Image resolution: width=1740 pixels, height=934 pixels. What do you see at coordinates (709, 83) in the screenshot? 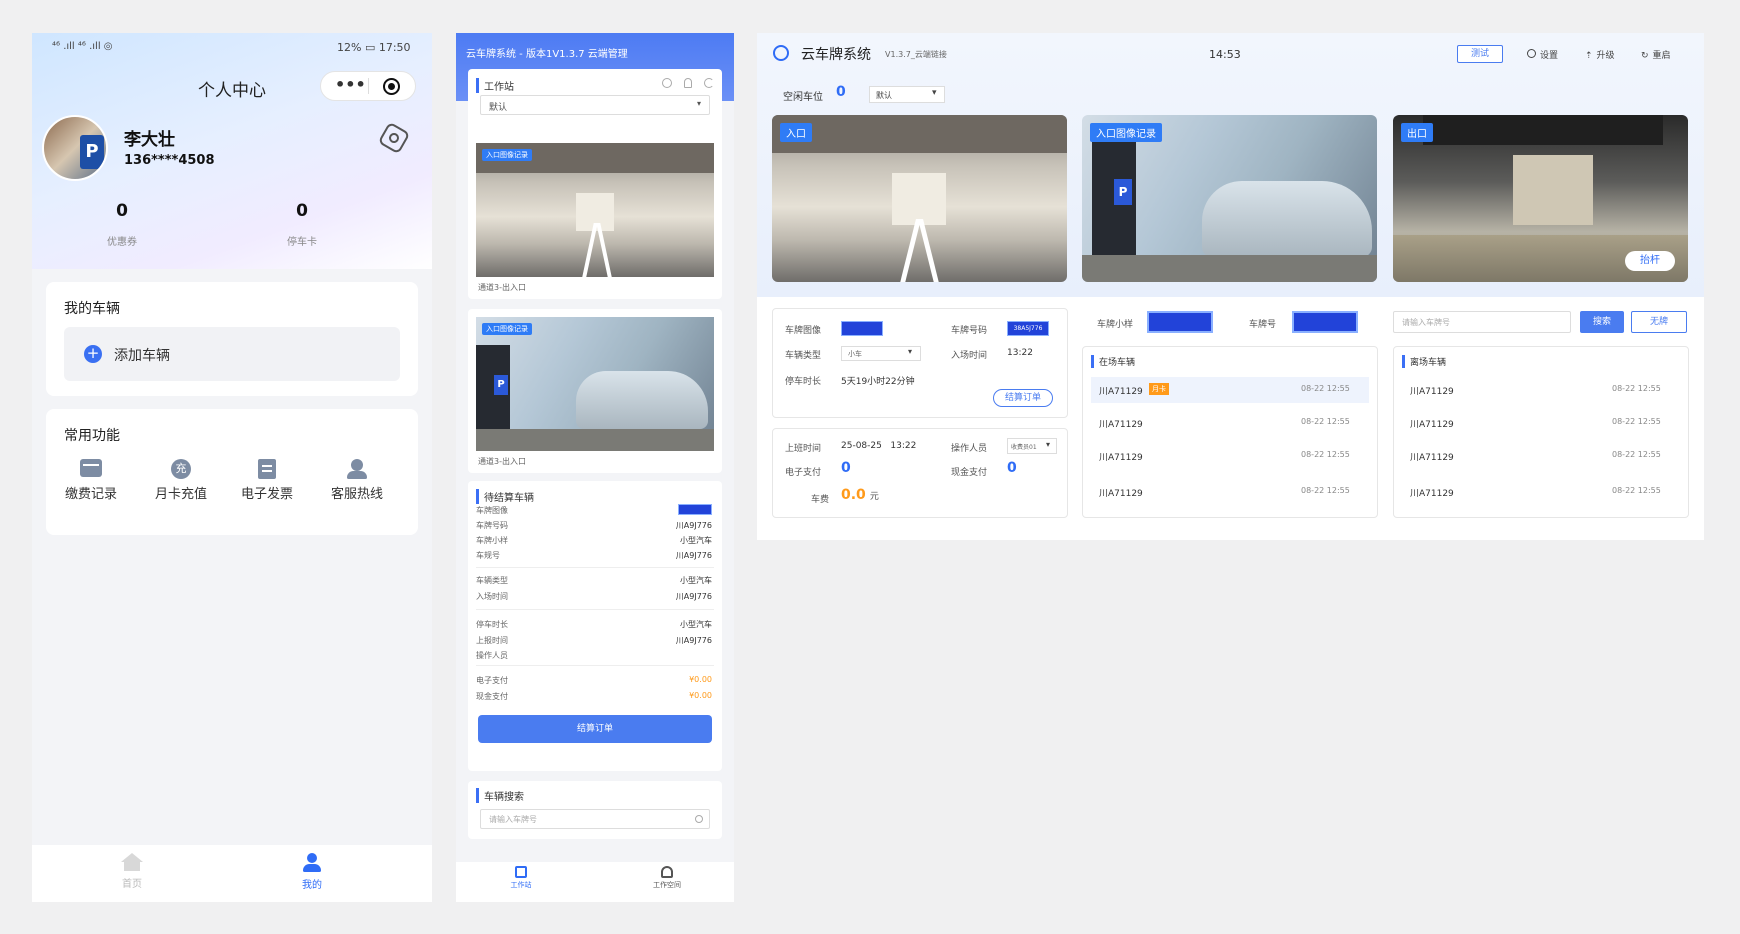
I see `refresh-icon` at bounding box center [709, 83].